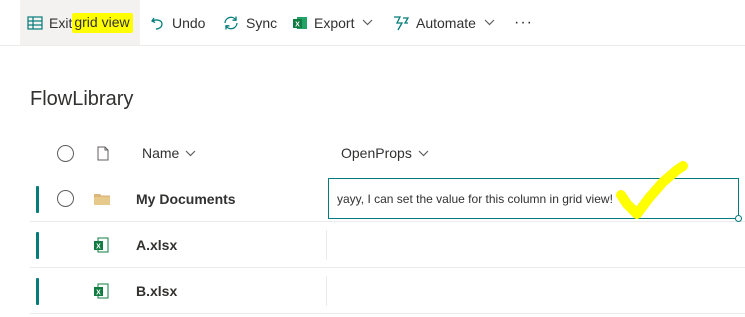 This screenshot has height=317, width=745. I want to click on select-all-checkbox, so click(65, 153).